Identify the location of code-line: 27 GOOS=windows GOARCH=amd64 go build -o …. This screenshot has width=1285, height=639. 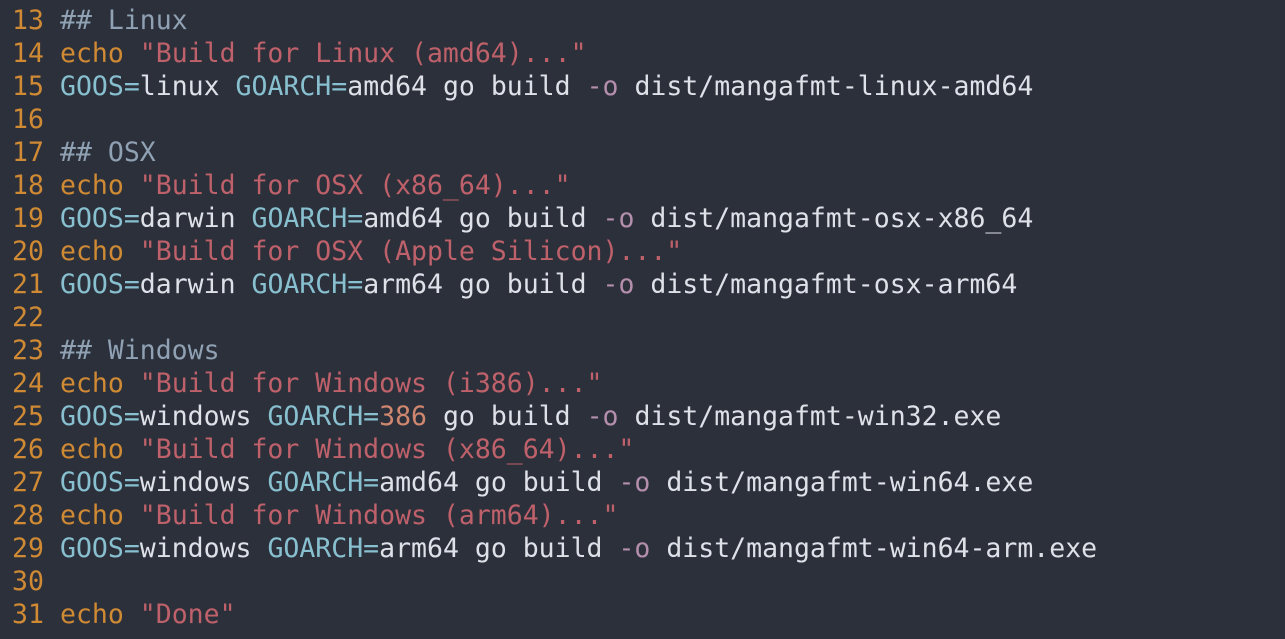
(642, 482).